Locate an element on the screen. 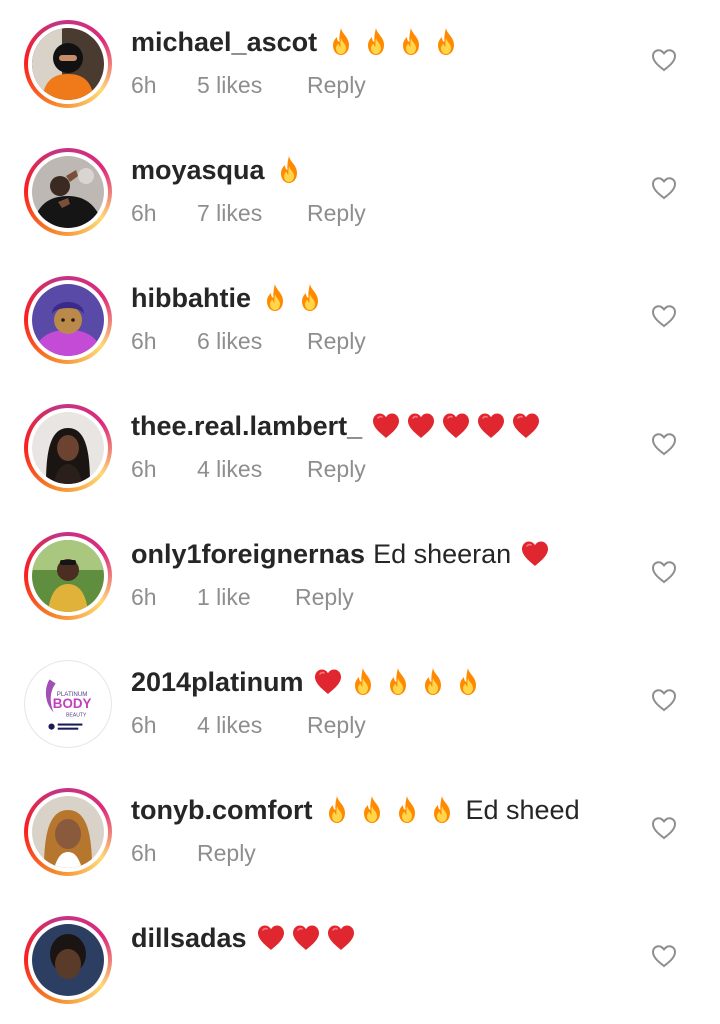 The image size is (720, 1024). comment-body: tonyb.comfort Ed sheed is located at coordinates (355, 810).